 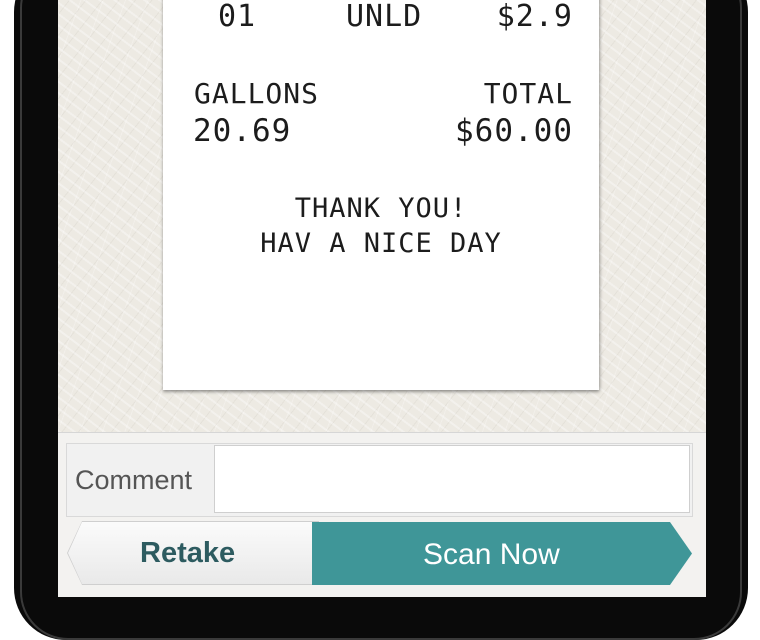 What do you see at coordinates (452, 479) in the screenshot?
I see `comment-input` at bounding box center [452, 479].